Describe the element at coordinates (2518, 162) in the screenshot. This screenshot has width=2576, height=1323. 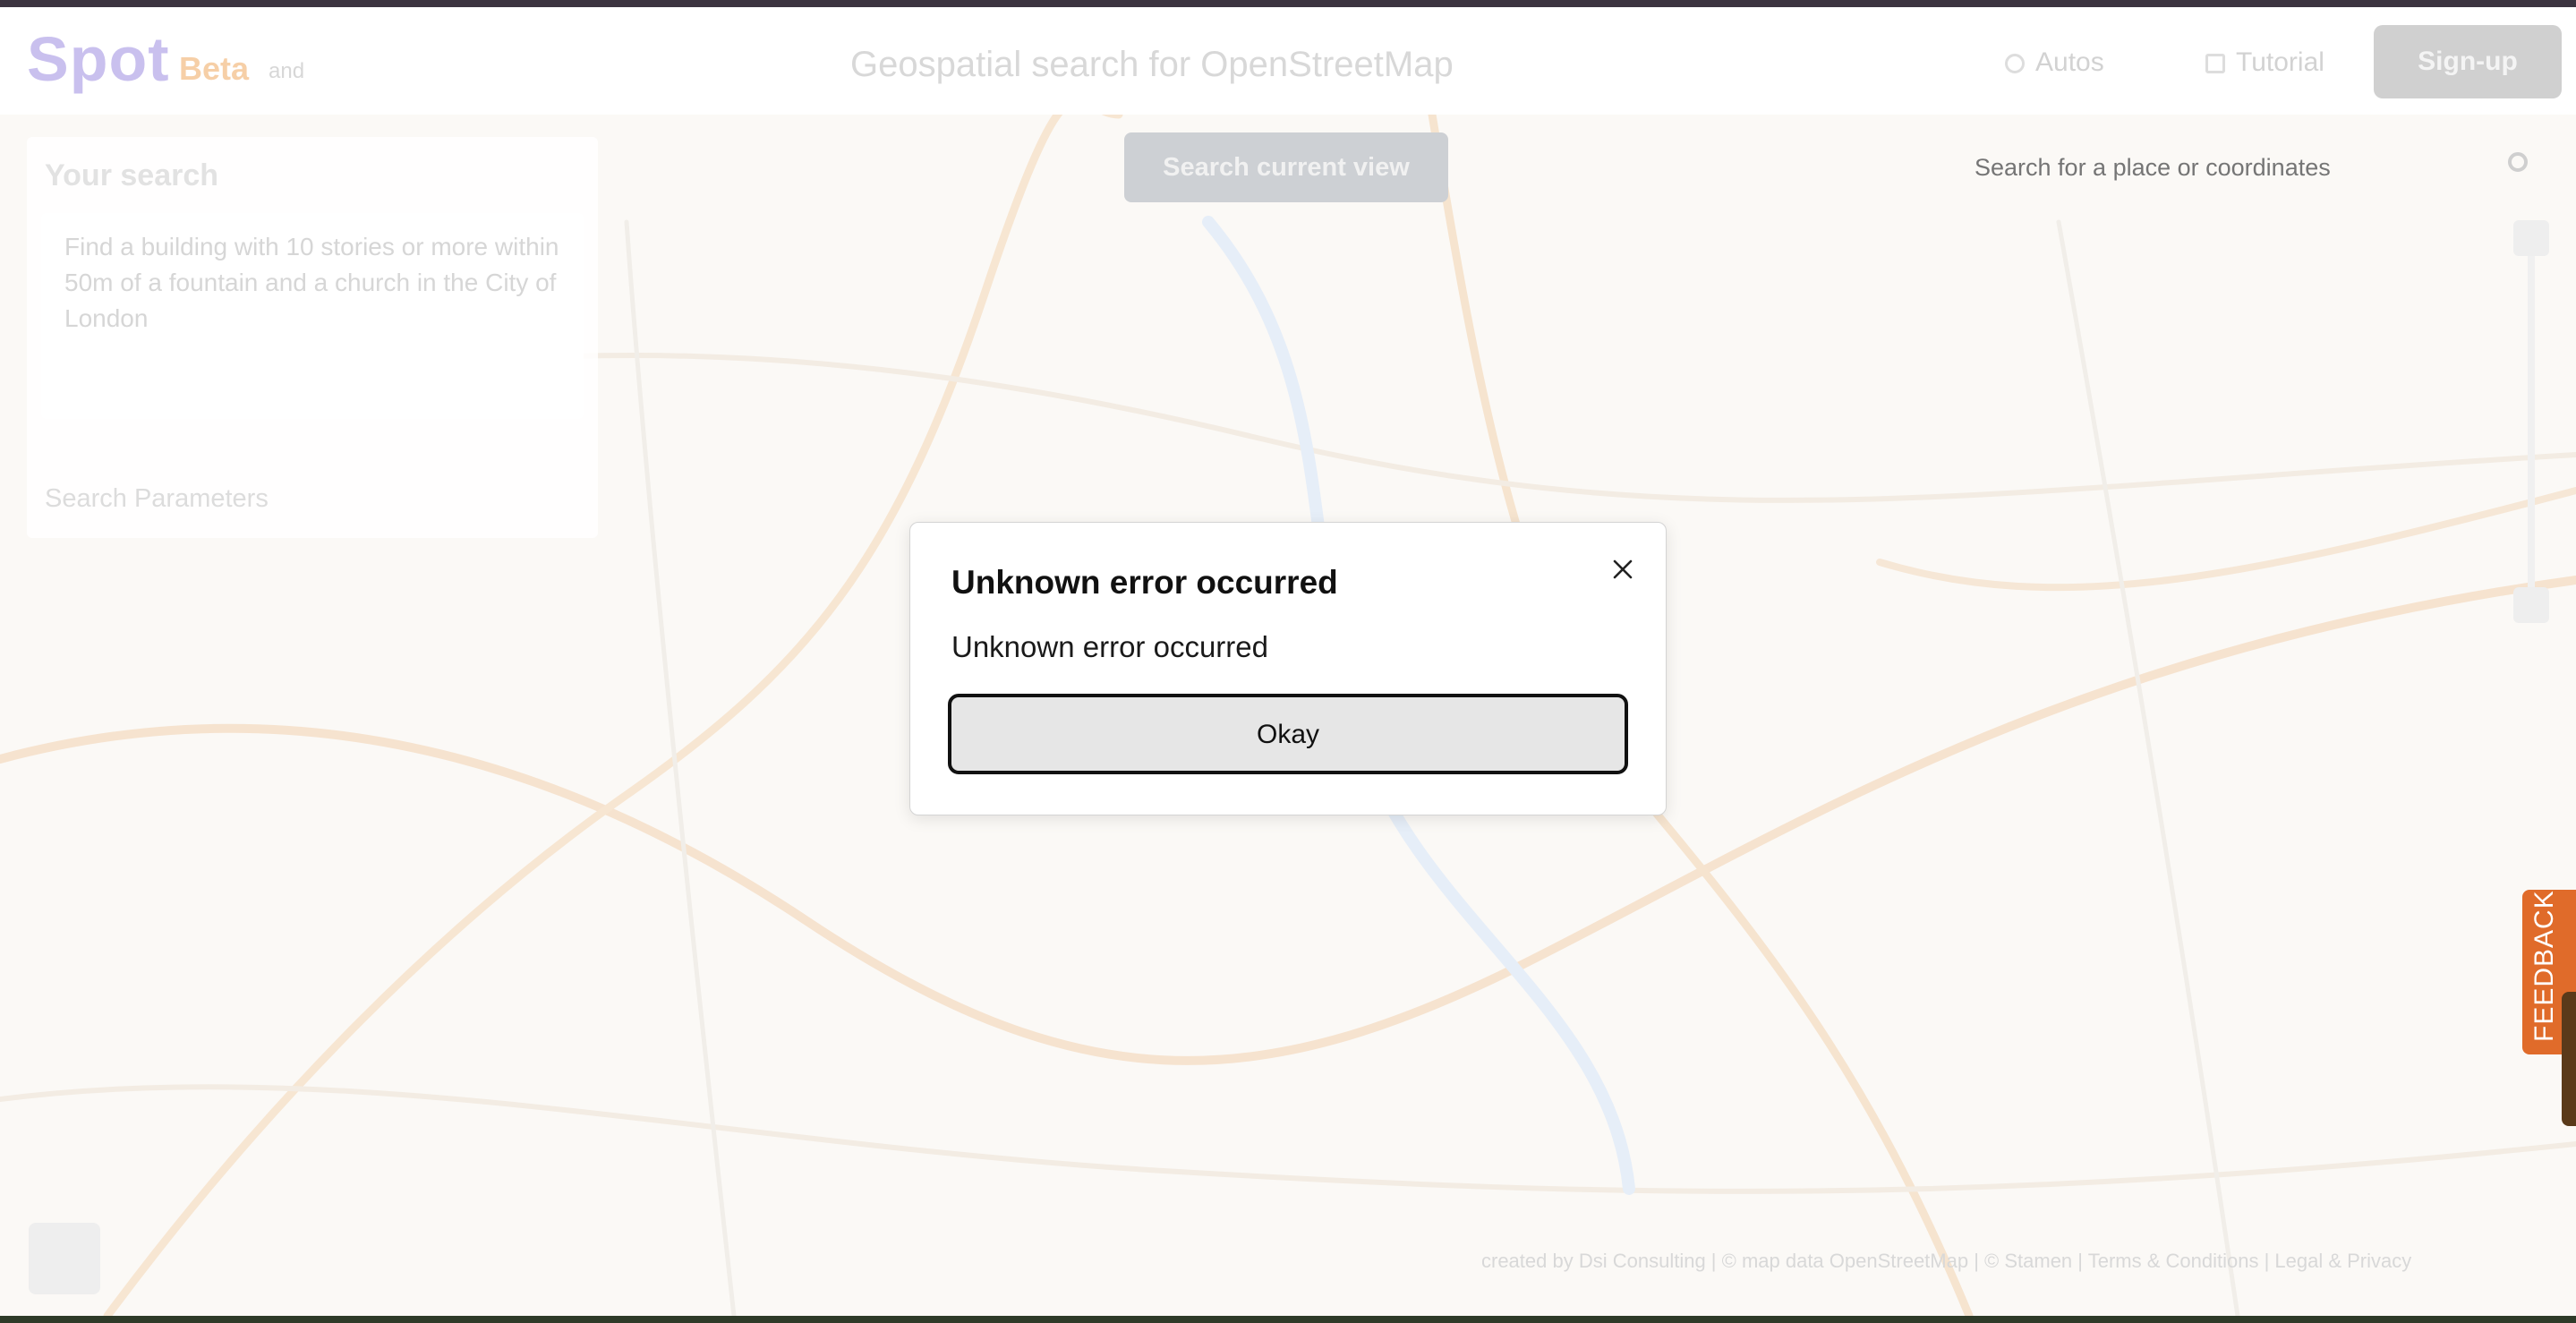
I see `search-icon` at that location.